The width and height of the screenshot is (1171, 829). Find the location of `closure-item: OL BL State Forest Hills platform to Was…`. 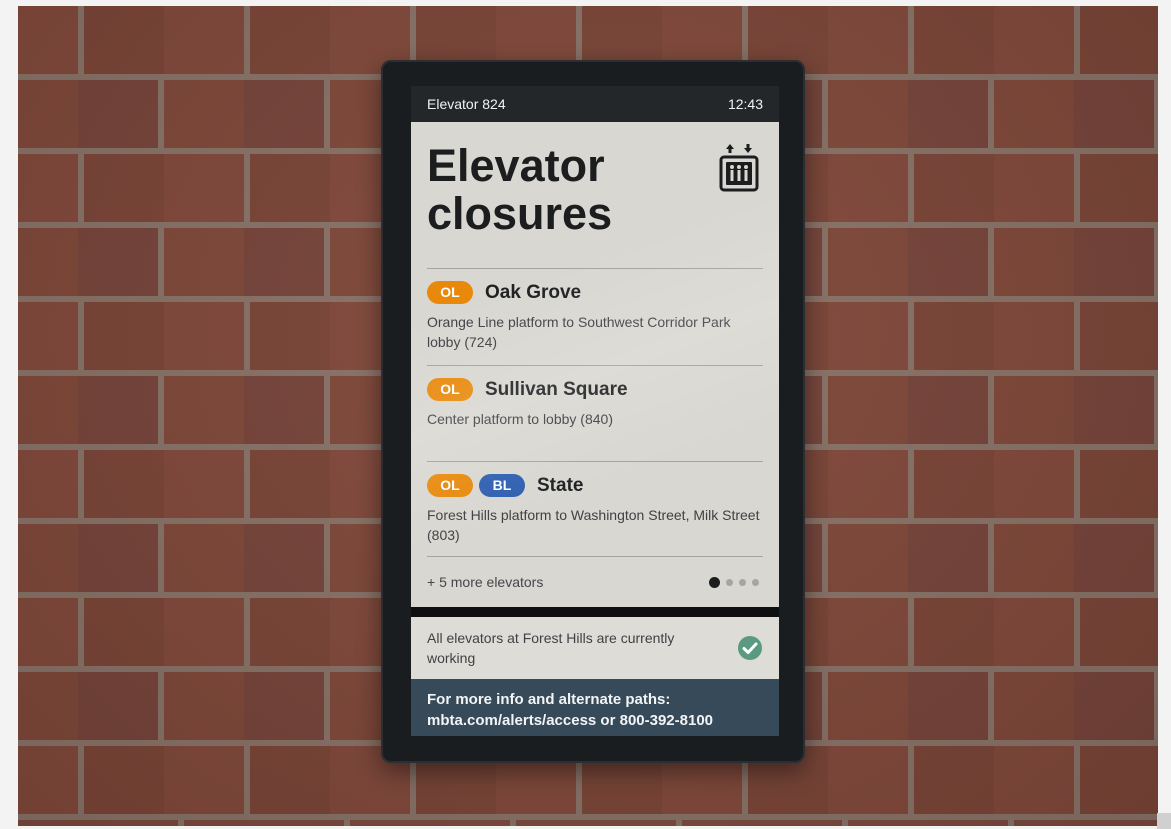

closure-item: OL BL State Forest Hills platform to Was… is located at coordinates (595, 509).